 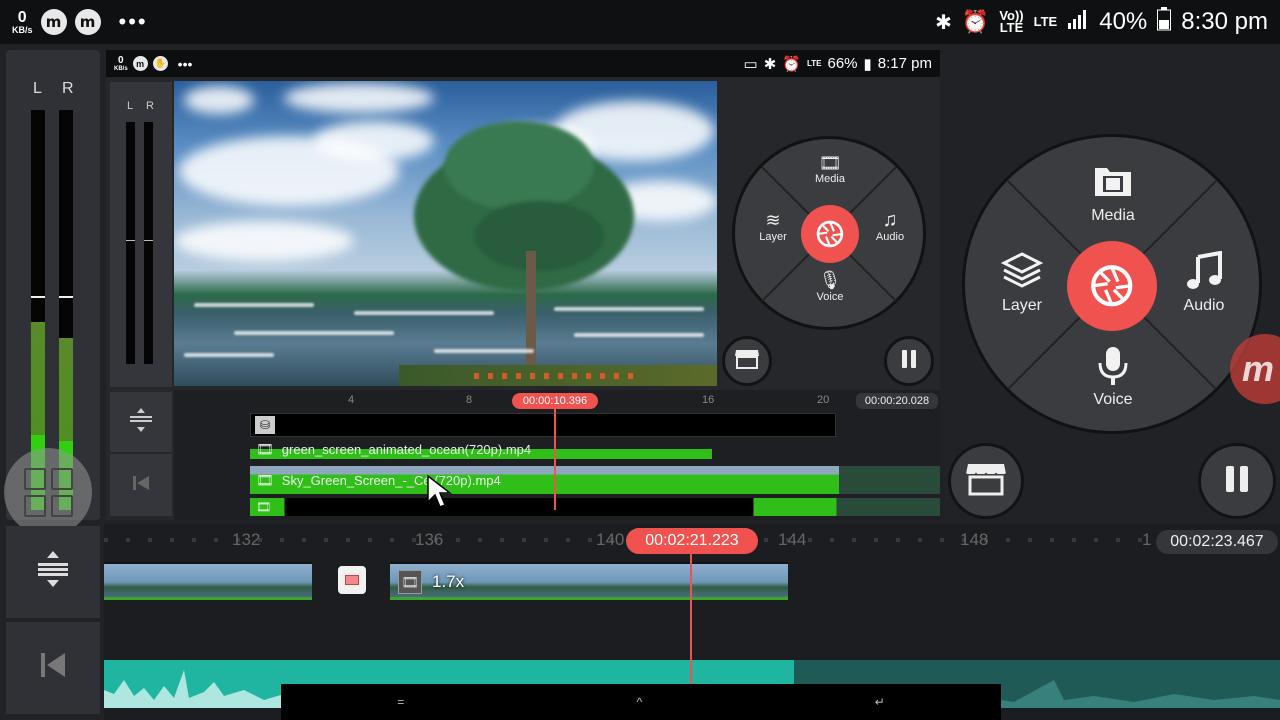 What do you see at coordinates (1022, 271) in the screenshot?
I see `layer-icon` at bounding box center [1022, 271].